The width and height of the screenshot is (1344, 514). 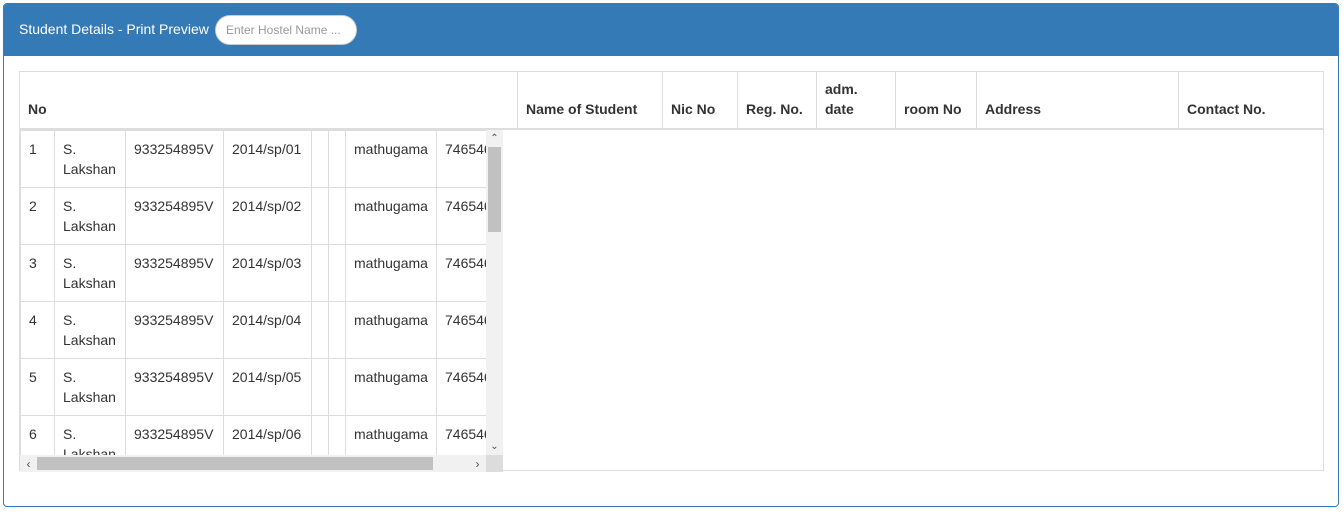 What do you see at coordinates (37, 159) in the screenshot?
I see `cell-no: 1` at bounding box center [37, 159].